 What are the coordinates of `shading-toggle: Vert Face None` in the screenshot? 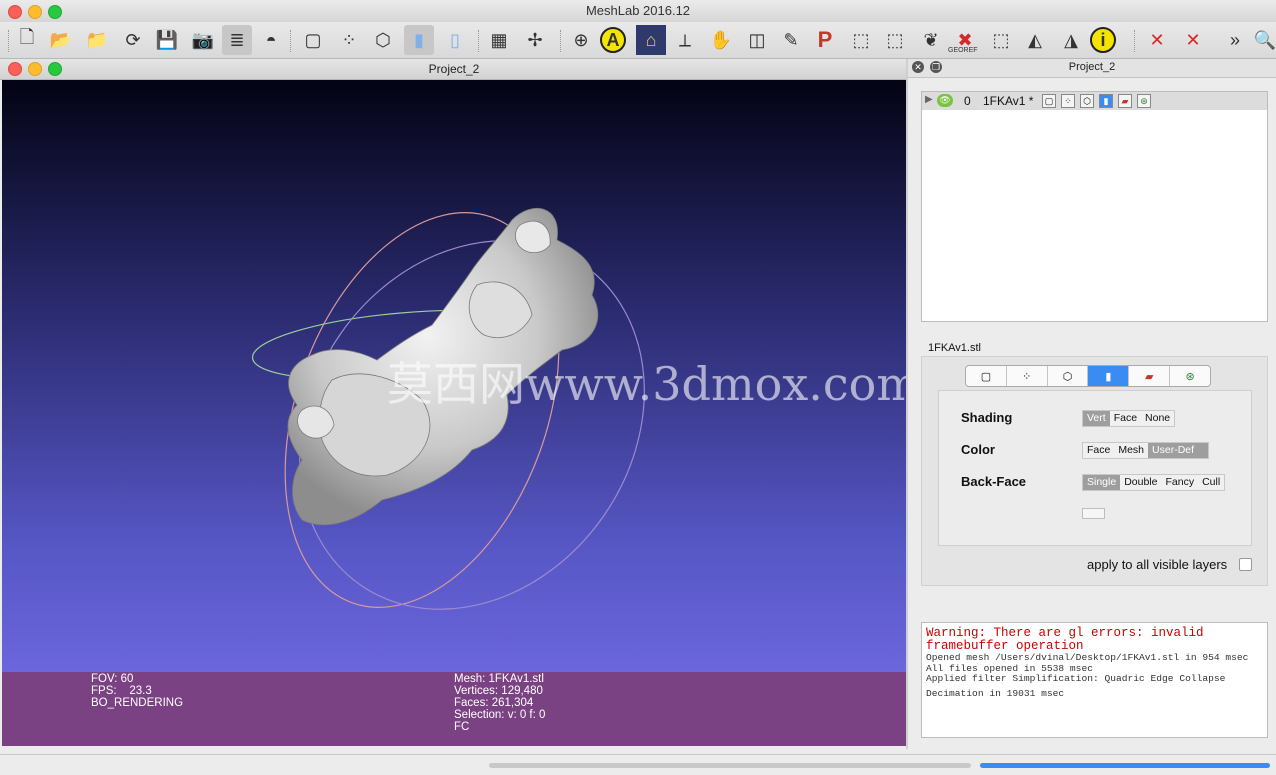 It's located at (1129, 418).